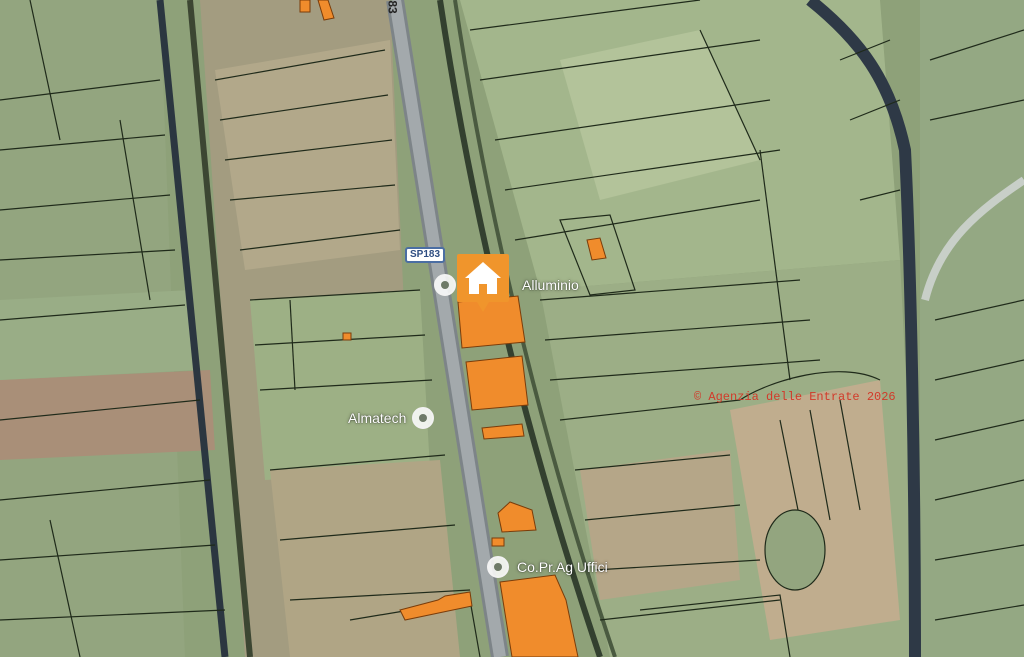  Describe the element at coordinates (425, 255) in the screenshot. I see `road-shield-sp183: SP183` at that location.